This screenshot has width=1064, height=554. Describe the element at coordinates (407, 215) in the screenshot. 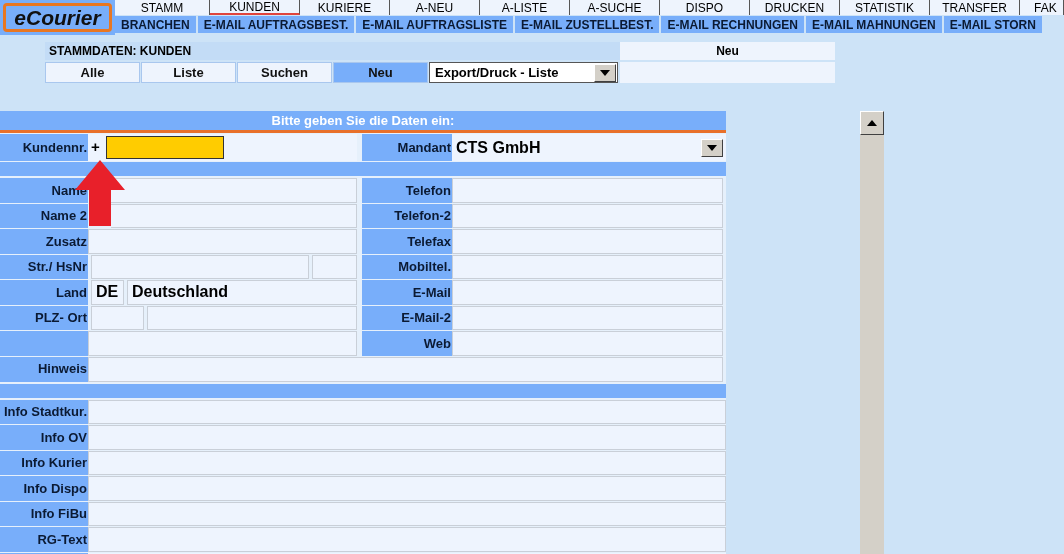

I see `field-label: Telefon-2` at that location.